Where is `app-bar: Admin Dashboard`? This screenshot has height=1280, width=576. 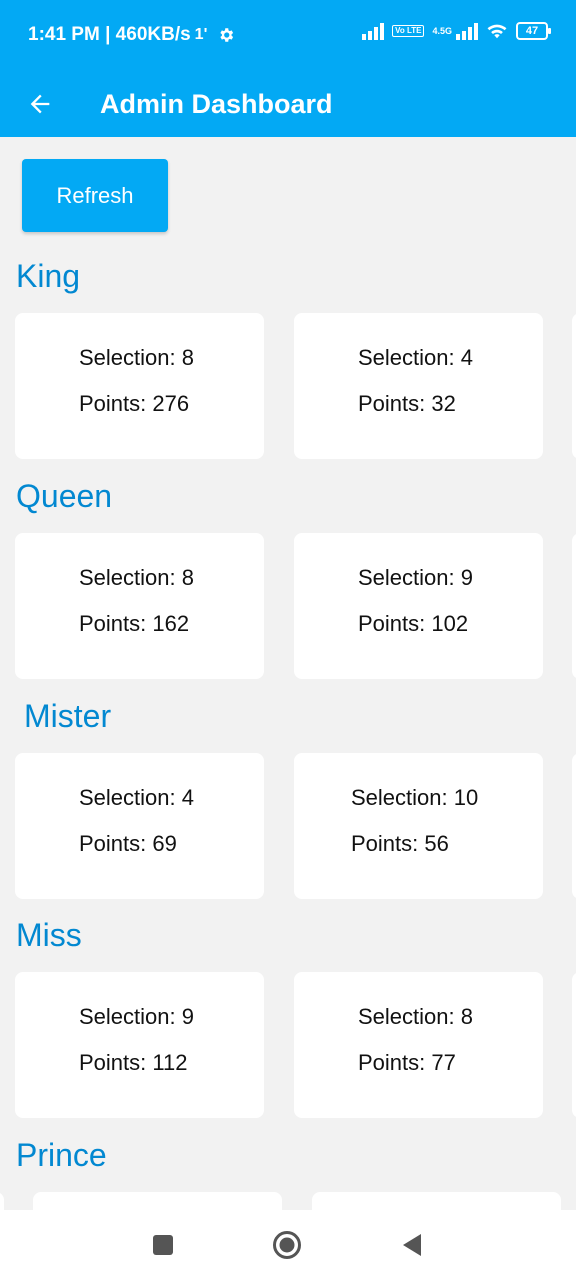
app-bar: Admin Dashboard is located at coordinates (288, 104).